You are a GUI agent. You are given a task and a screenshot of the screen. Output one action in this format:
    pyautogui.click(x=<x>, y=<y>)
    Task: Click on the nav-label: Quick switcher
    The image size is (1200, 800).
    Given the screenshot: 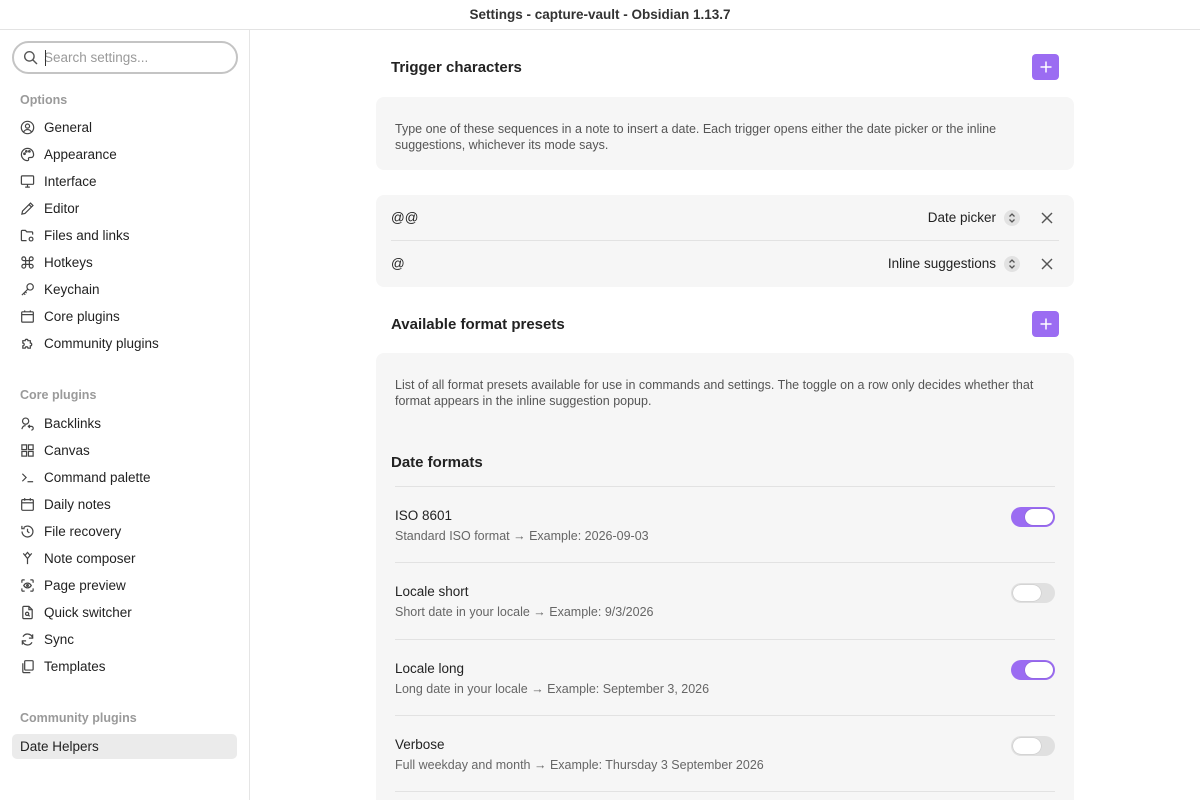 What is the action you would take?
    pyautogui.click(x=88, y=612)
    